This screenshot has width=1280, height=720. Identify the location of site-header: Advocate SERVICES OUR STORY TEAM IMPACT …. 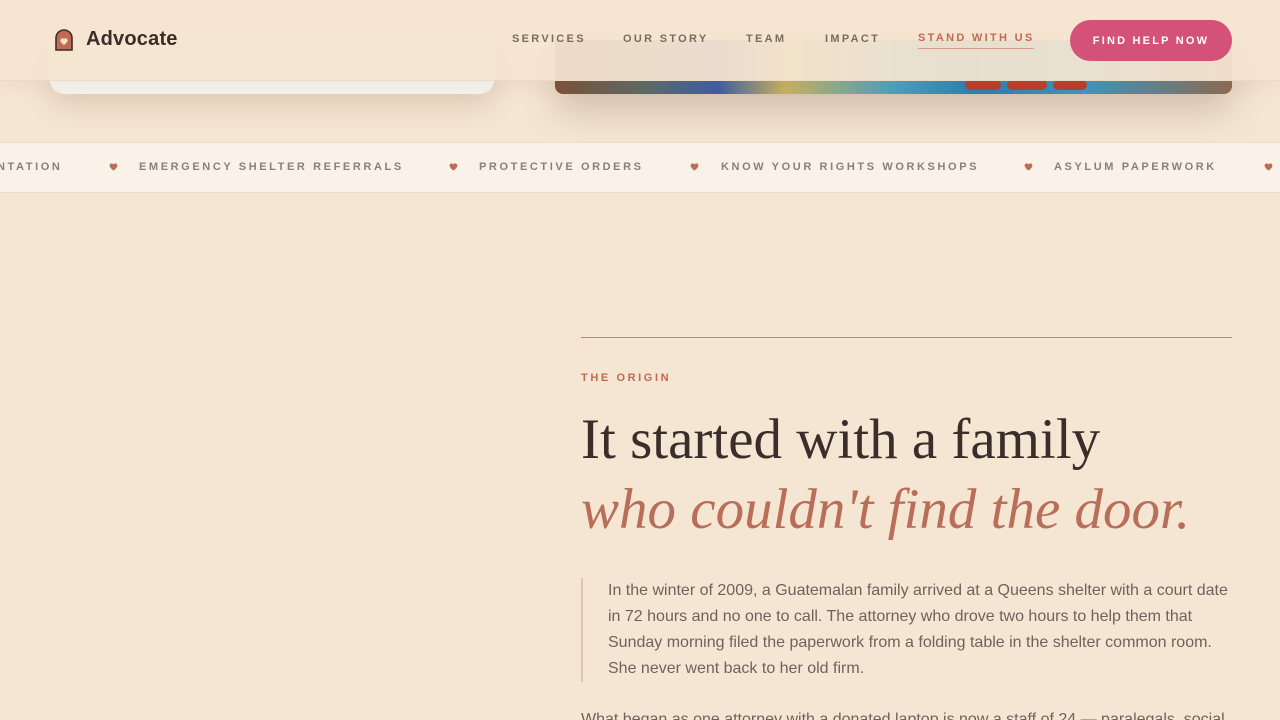
(640, 40).